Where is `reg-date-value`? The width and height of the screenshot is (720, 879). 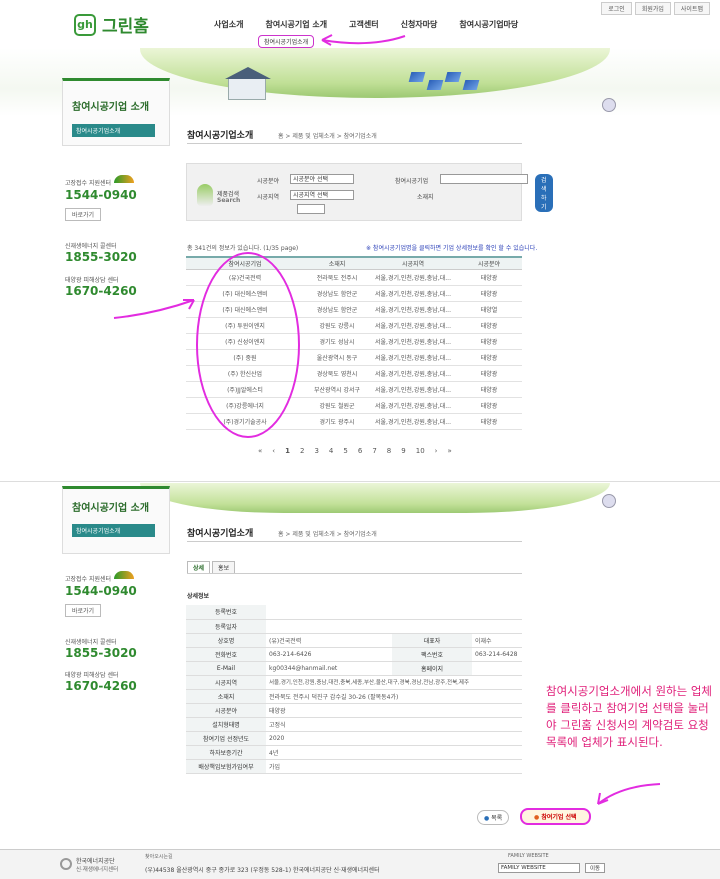 reg-date-value is located at coordinates (394, 626).